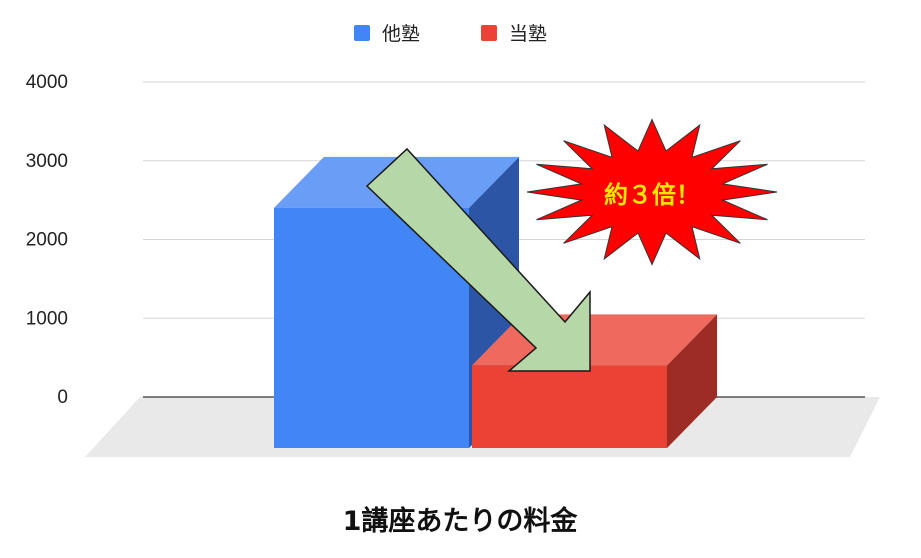 Image resolution: width=921 pixels, height=558 pixels. Describe the element at coordinates (652, 195) in the screenshot. I see `callout-text: 約３倍！` at that location.